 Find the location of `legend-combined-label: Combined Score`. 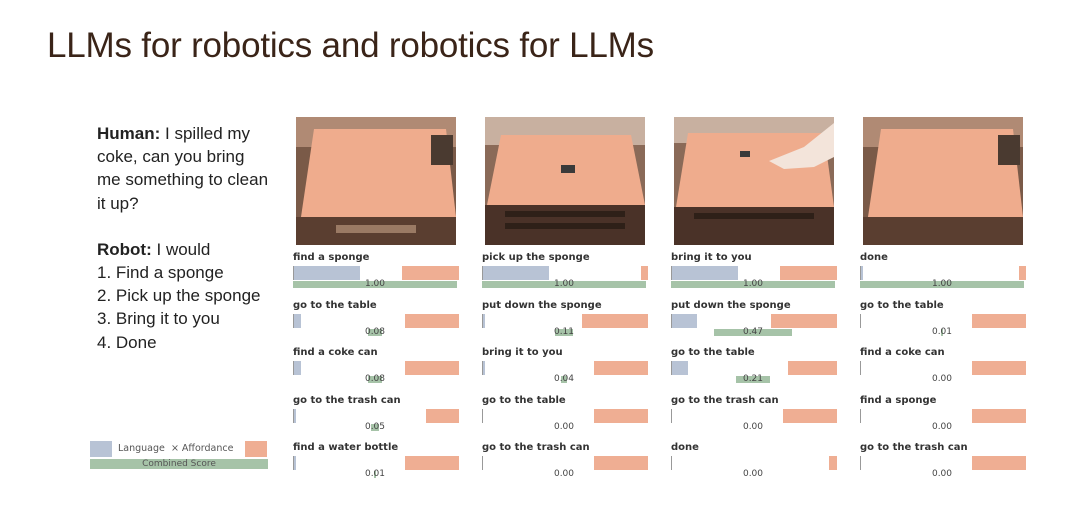

legend-combined-label: Combined Score is located at coordinates (179, 464).